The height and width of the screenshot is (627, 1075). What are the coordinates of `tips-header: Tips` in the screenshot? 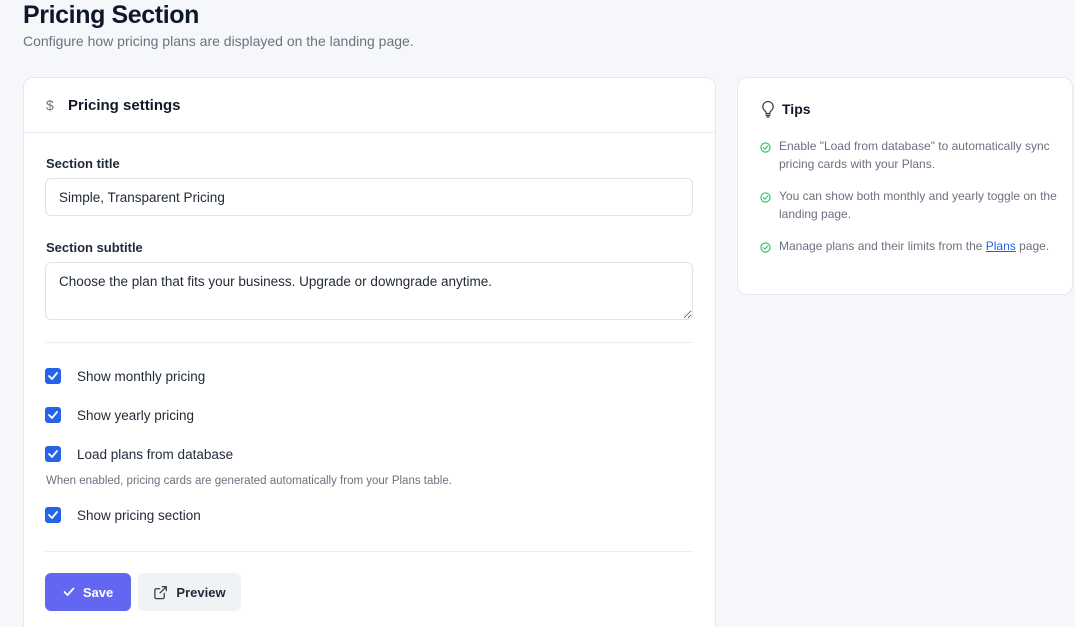 It's located at (785, 109).